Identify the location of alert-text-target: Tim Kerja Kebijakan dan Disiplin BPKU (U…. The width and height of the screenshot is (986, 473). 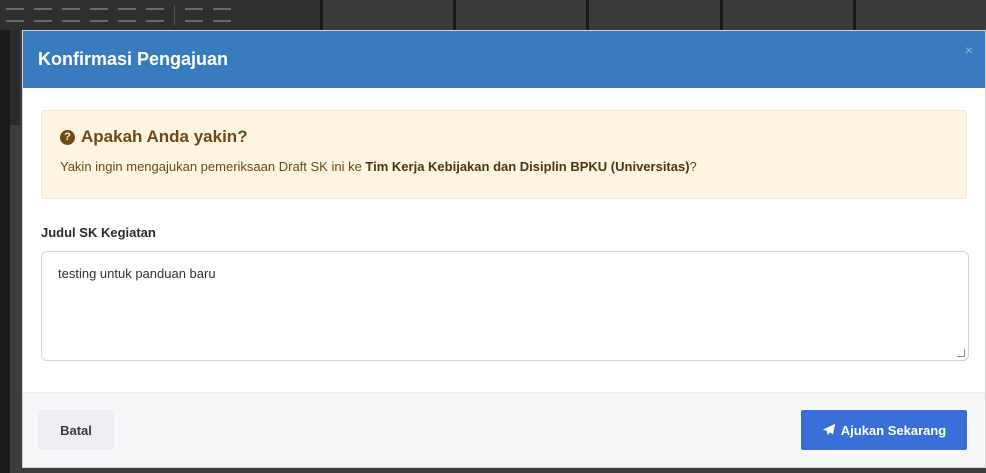
(527, 166).